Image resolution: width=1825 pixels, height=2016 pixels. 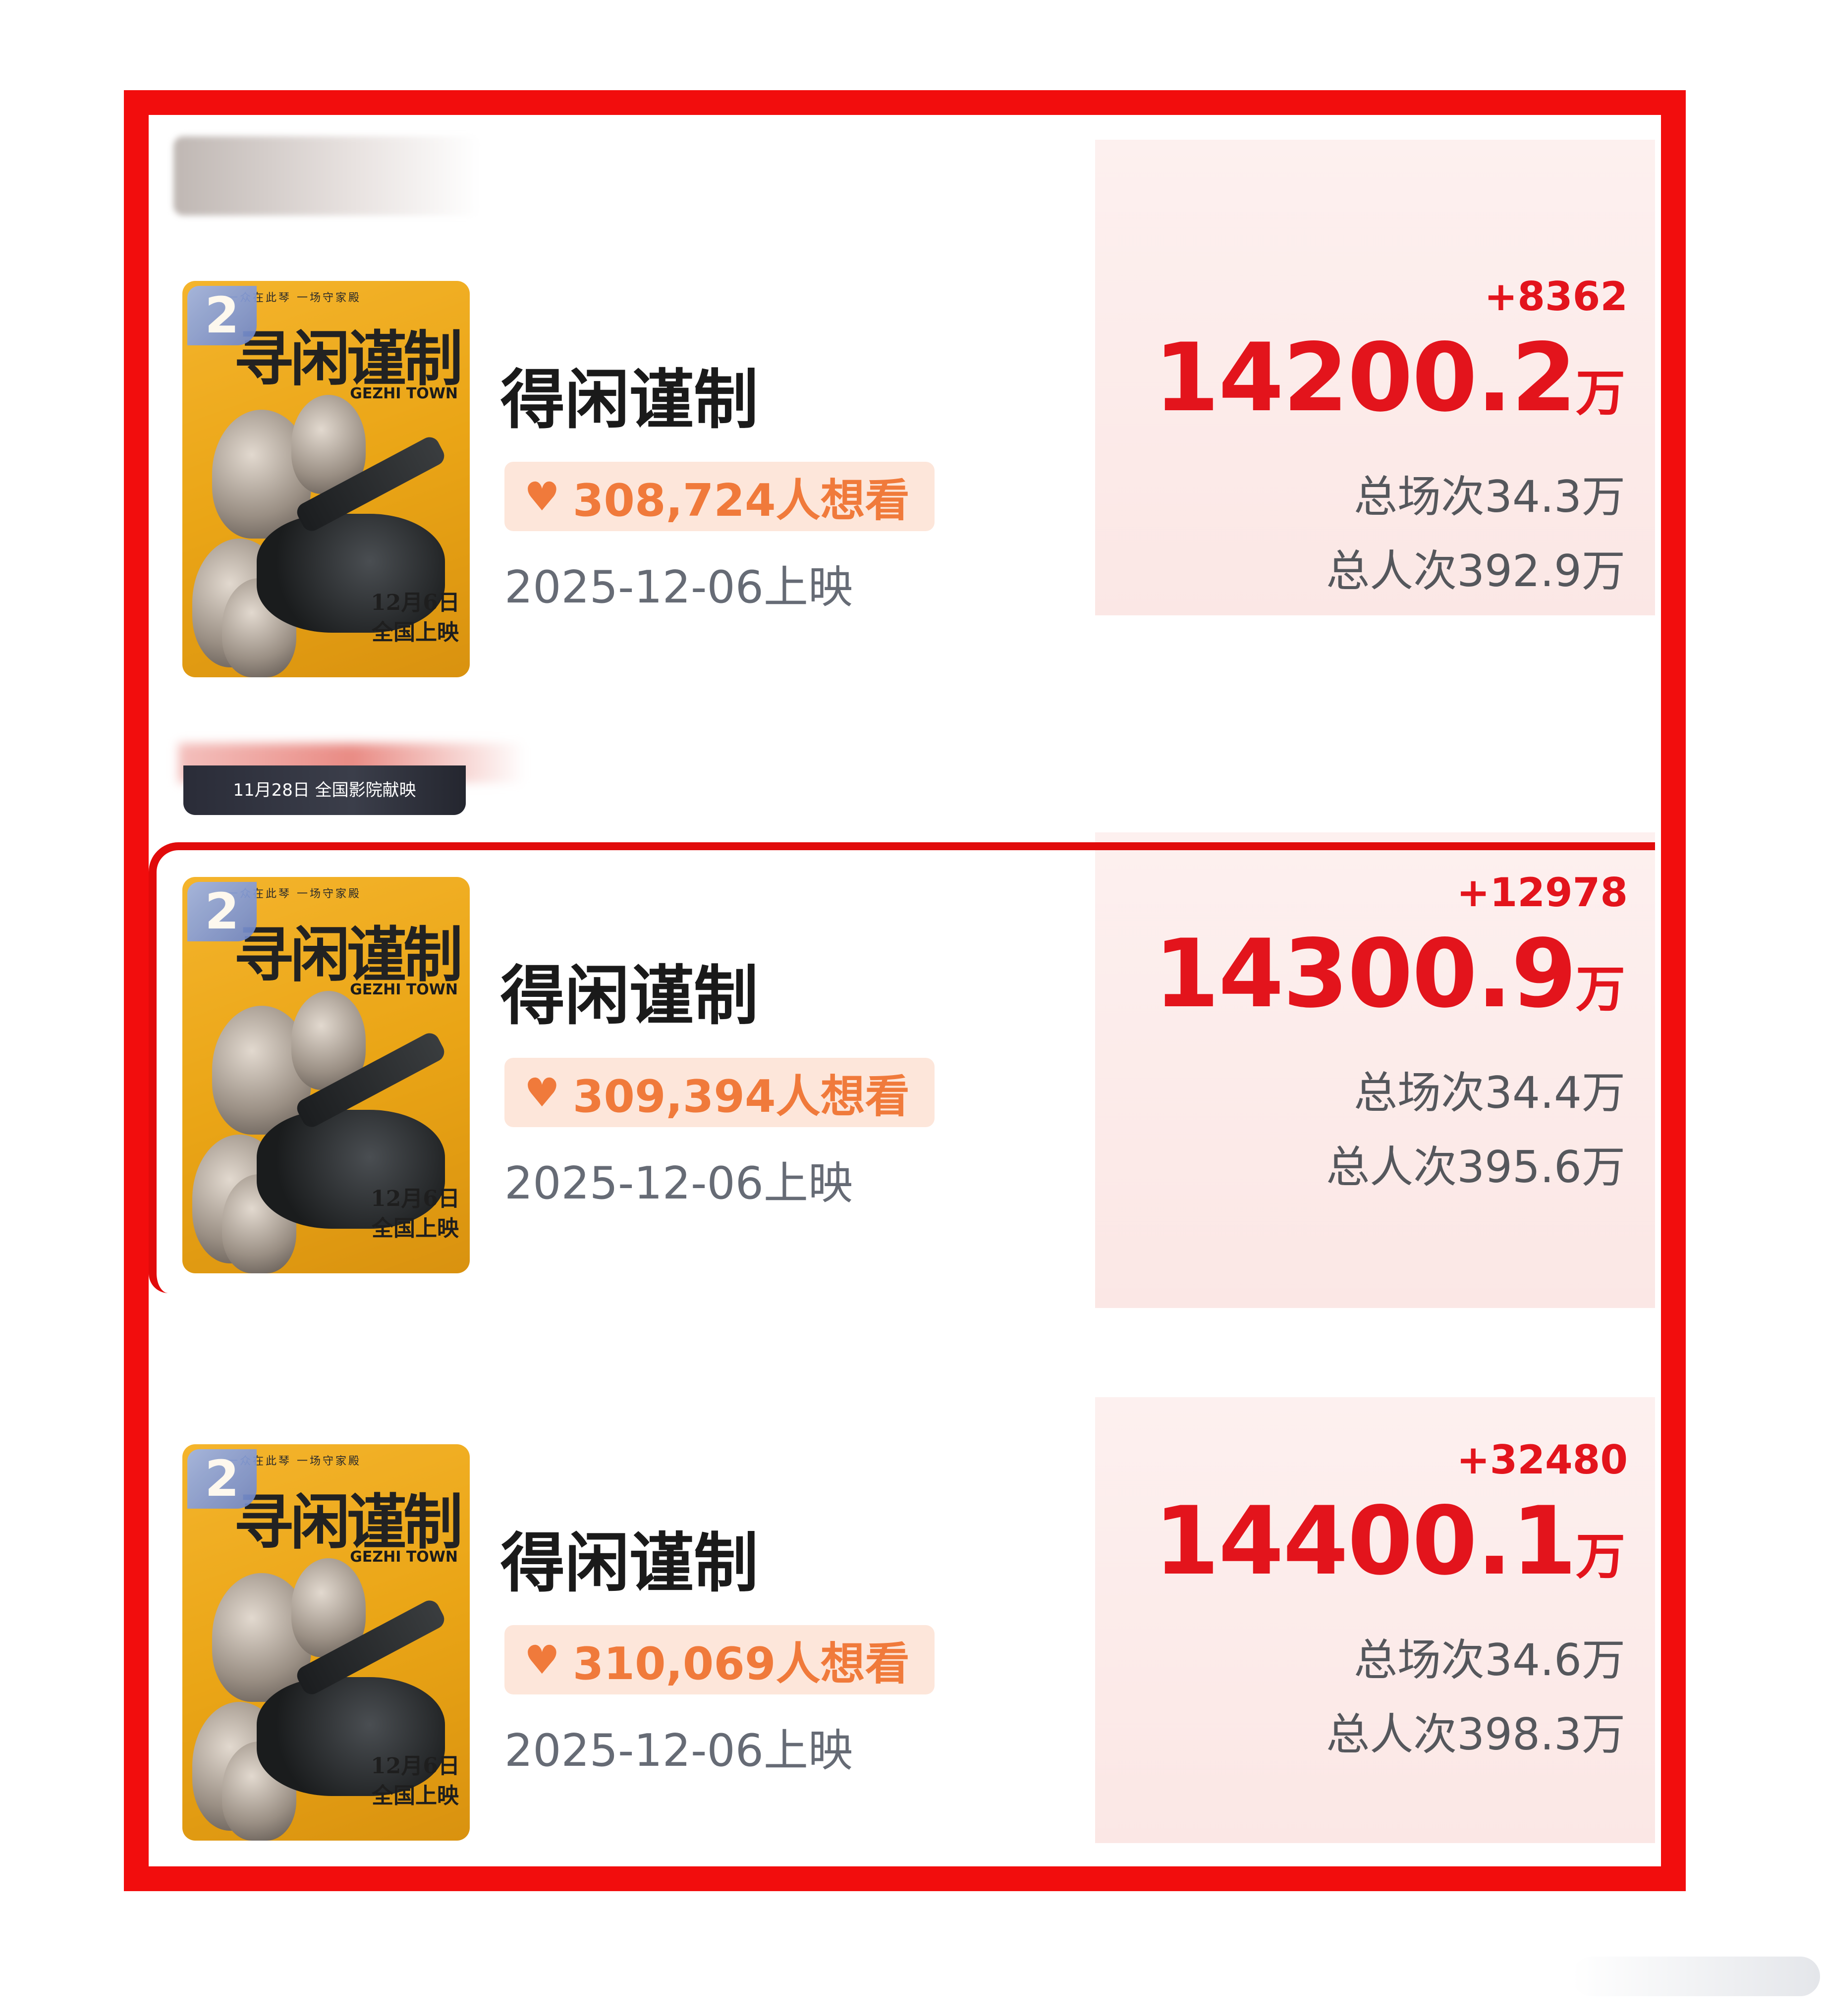 I want to click on box-office-total: 14400.1万, so click(x=1389, y=1541).